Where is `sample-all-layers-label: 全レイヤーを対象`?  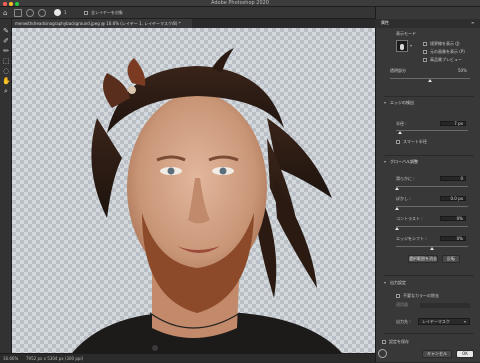 sample-all-layers-label: 全レイヤーを対象 is located at coordinates (107, 12).